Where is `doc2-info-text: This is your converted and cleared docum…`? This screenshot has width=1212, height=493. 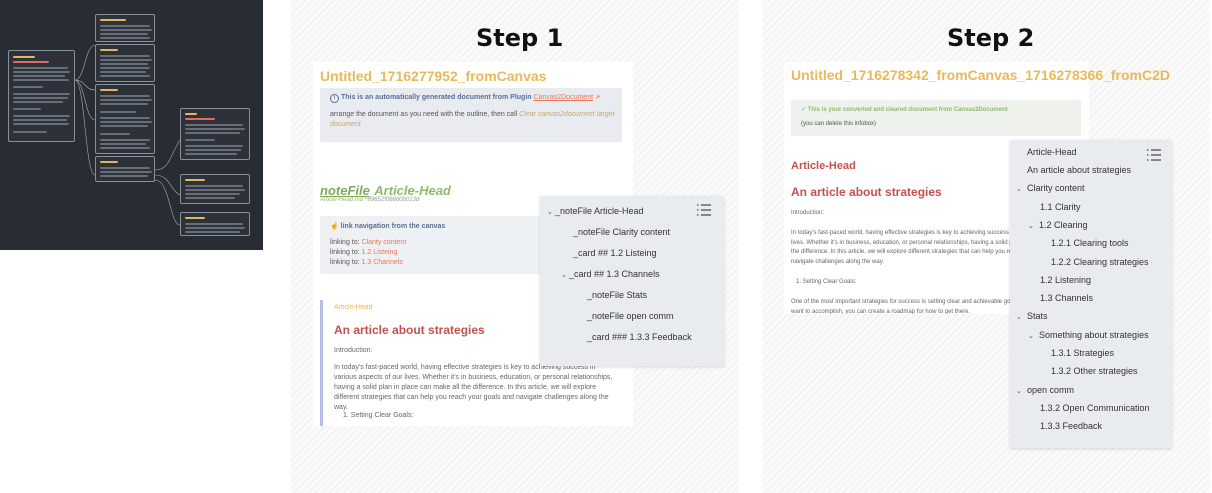 doc2-info-text: This is your converted and cleared docum… is located at coordinates (907, 110).